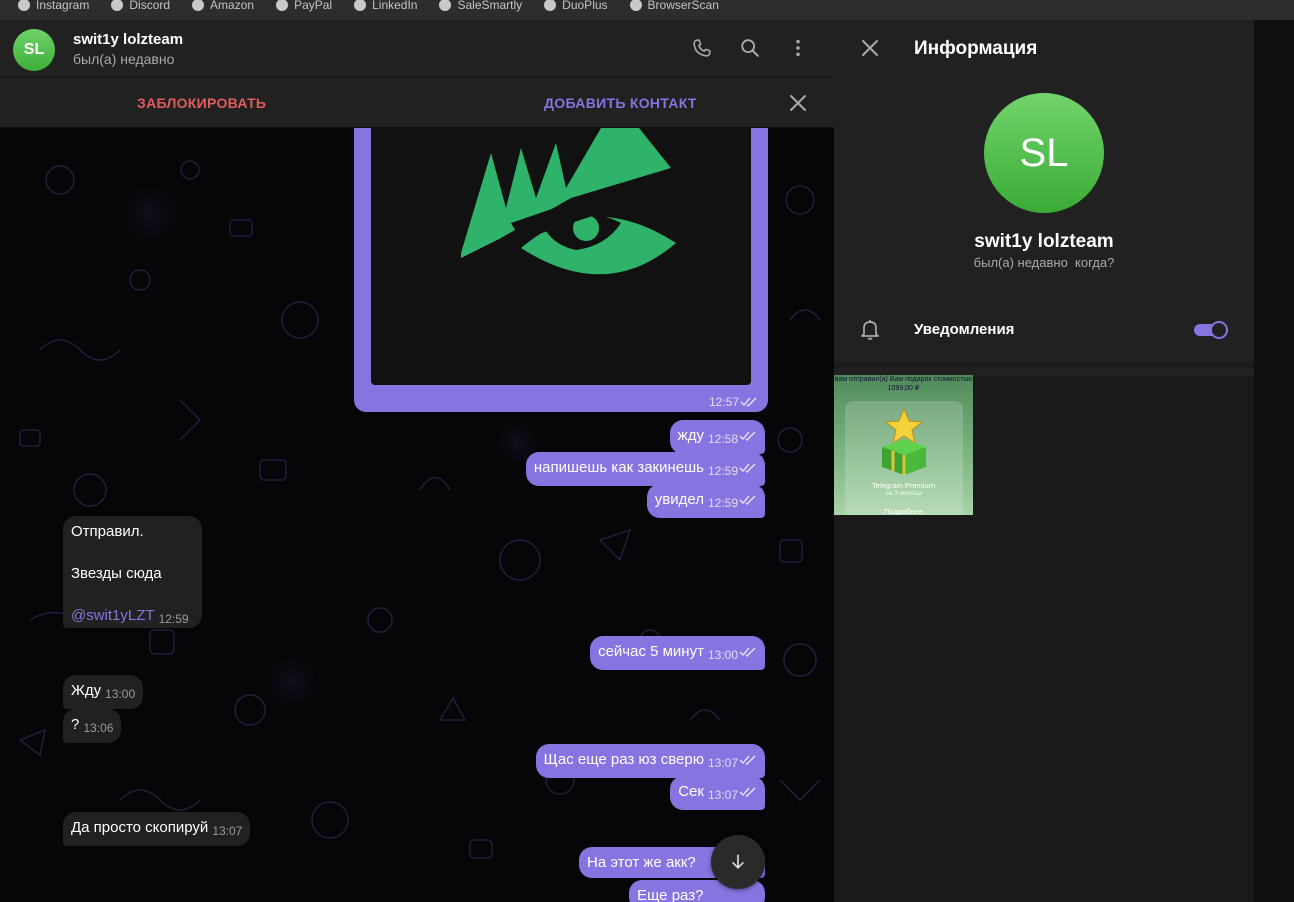 The width and height of the screenshot is (1294, 902). What do you see at coordinates (964, 329) in the screenshot?
I see `notifications-label: Уведомления` at bounding box center [964, 329].